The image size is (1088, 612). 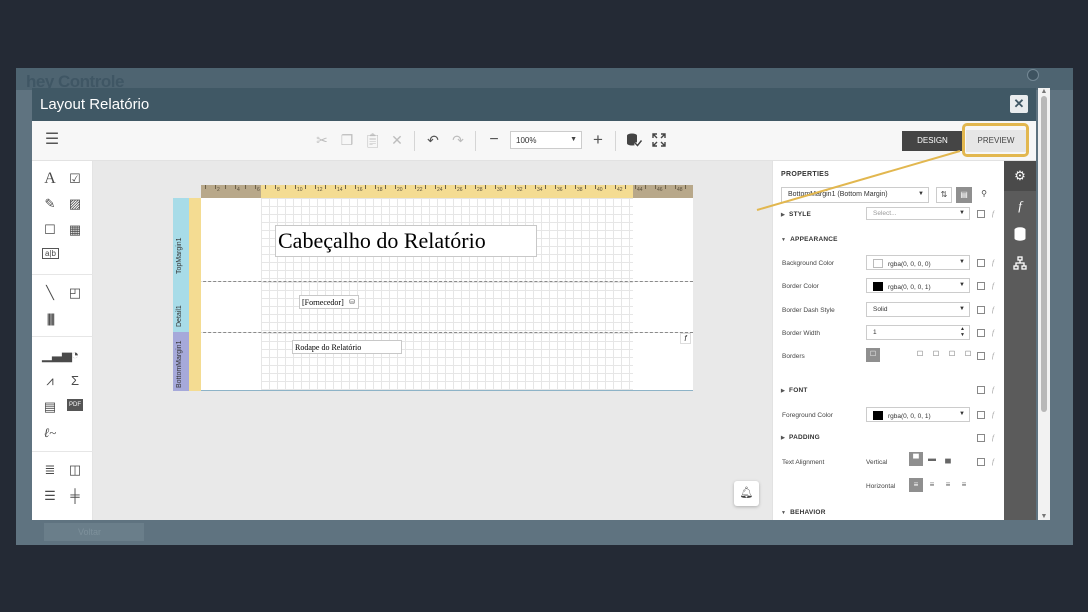 What do you see at coordinates (796, 214) in the screenshot?
I see `style-section: ▶ STYLE` at bounding box center [796, 214].